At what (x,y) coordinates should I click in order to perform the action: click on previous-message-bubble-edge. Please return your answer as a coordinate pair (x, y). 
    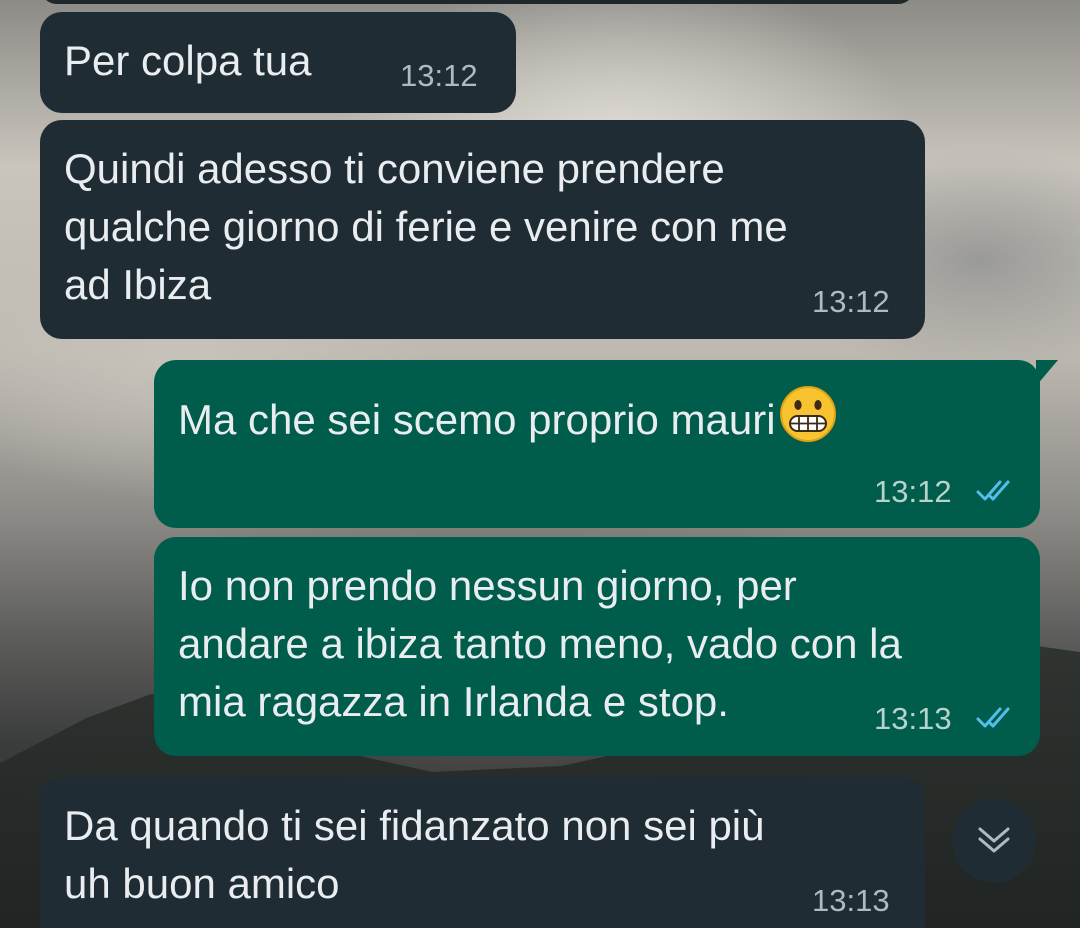
    Looking at the image, I should click on (477, 2).